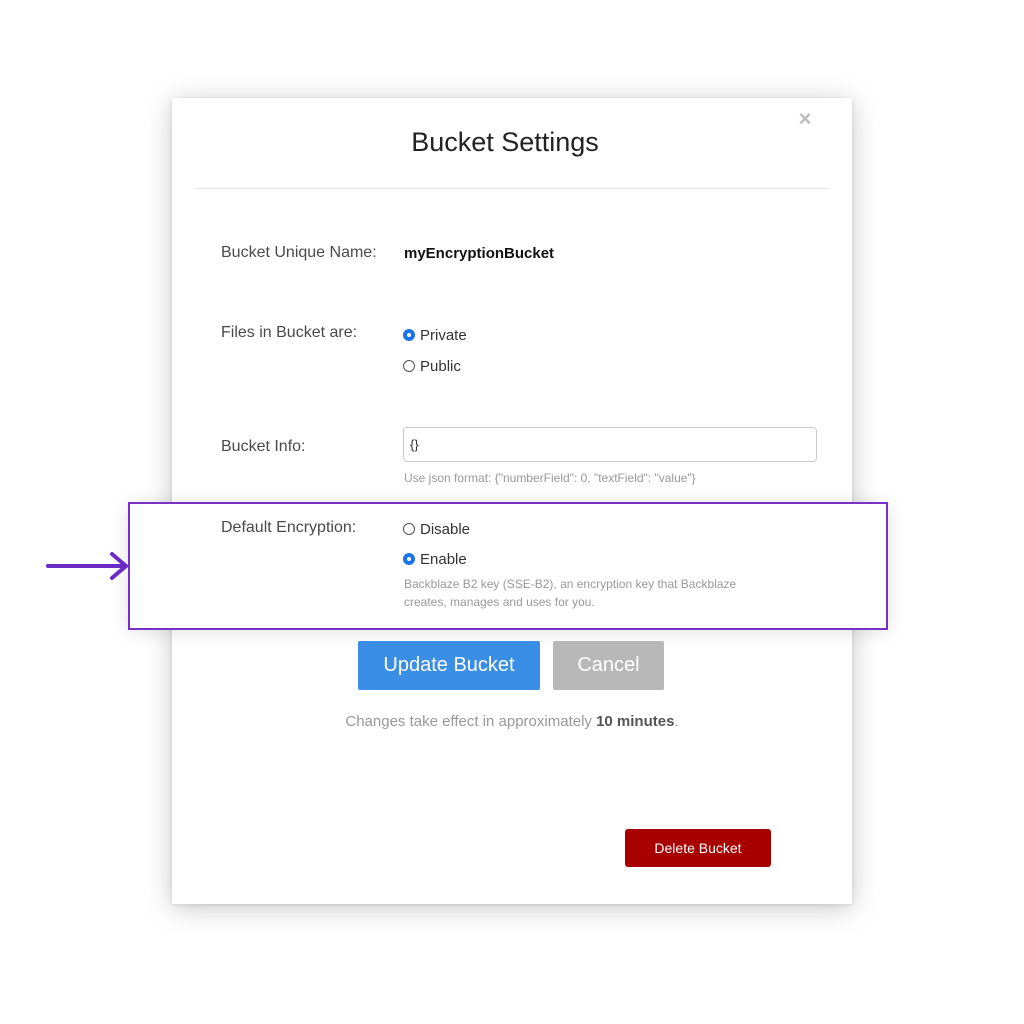 This screenshot has height=1024, width=1024. I want to click on effect-note-duration: 10 minutes, so click(635, 721).